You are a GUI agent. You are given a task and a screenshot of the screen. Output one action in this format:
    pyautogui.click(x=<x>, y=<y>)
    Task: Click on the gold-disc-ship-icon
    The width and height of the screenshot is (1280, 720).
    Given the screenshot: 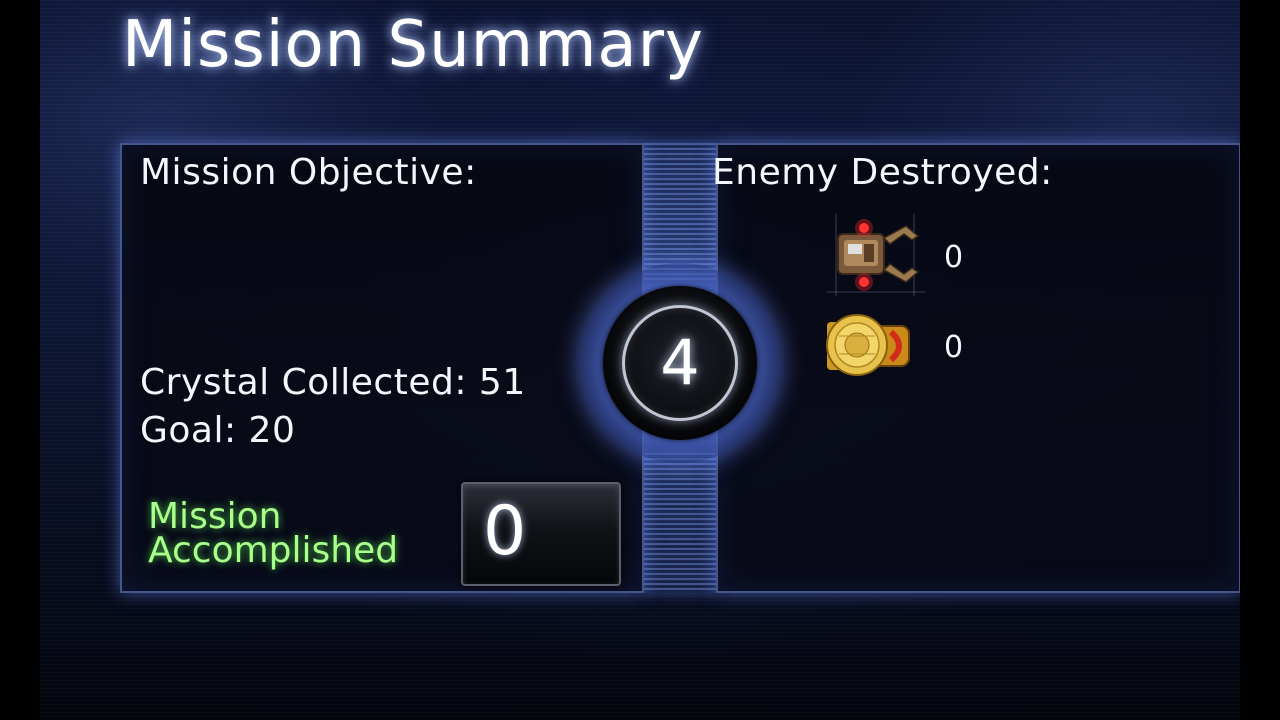 What is the action you would take?
    pyautogui.click(x=869, y=345)
    